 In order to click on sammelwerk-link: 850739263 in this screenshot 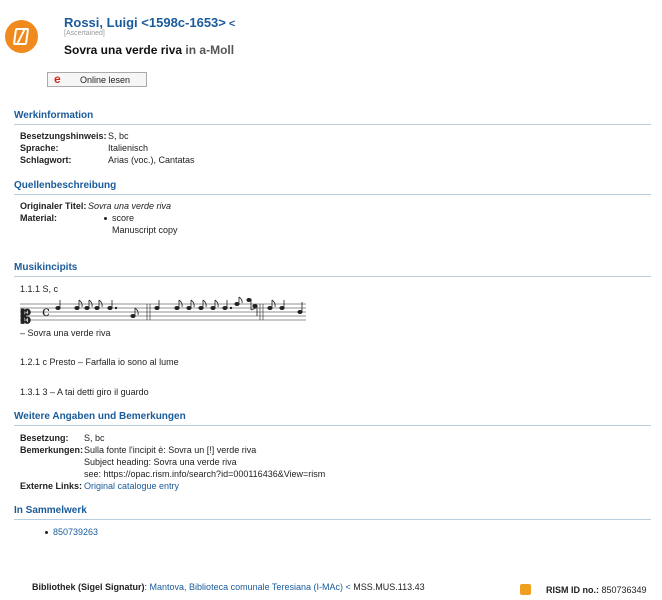, I will do `click(75, 532)`.